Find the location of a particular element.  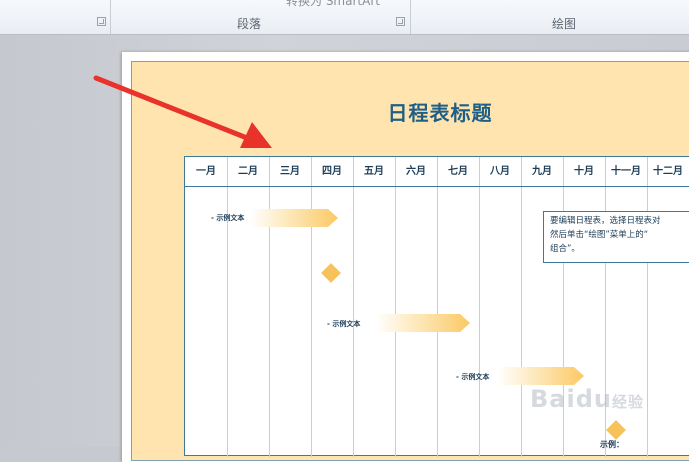

month-header: 十月 is located at coordinates (584, 171).